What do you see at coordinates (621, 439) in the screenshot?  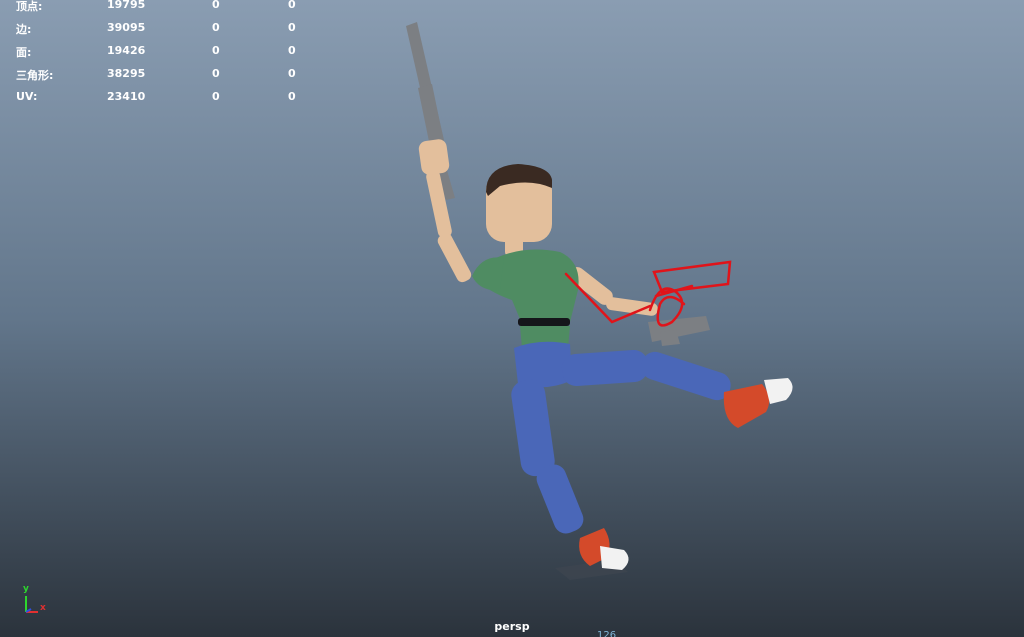 I see `character-pants` at bounding box center [621, 439].